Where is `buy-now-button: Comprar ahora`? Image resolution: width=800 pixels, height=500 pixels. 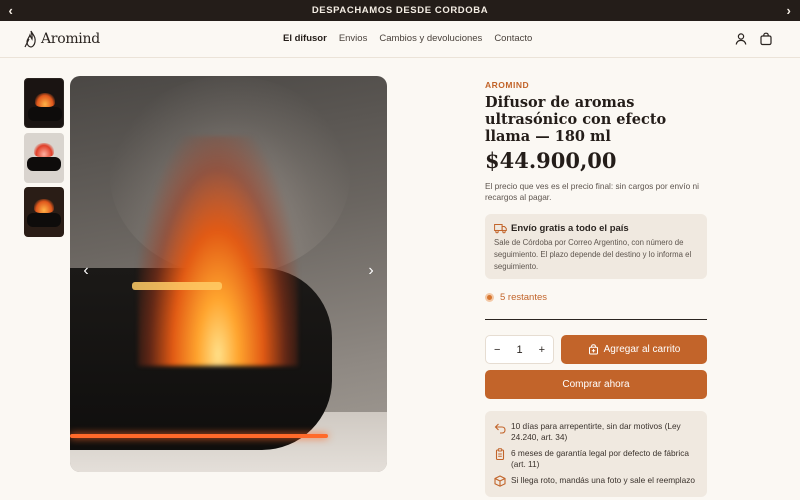 buy-now-button: Comprar ahora is located at coordinates (596, 384).